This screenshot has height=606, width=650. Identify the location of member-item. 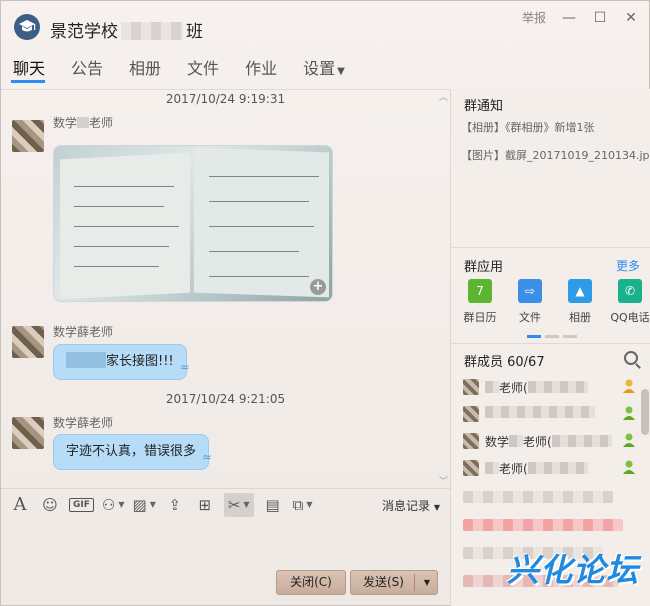
(553, 414).